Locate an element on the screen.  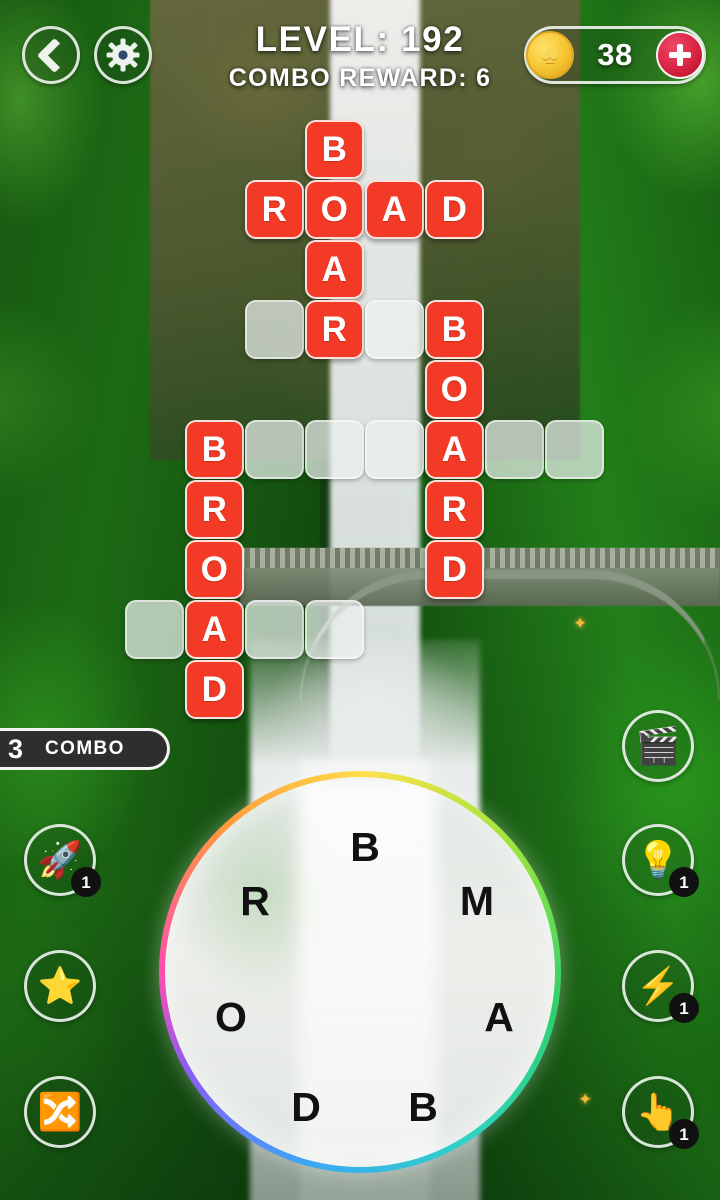
lightning-button: ⚡ 1 is located at coordinates (660, 986).